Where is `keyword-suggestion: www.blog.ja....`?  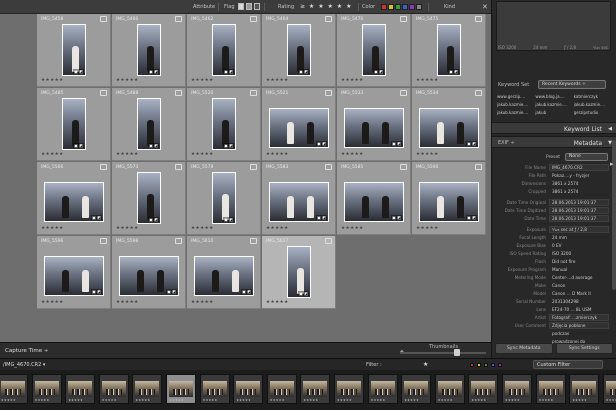 keyword-suggestion: www.blog.ja.... is located at coordinates (553, 96).